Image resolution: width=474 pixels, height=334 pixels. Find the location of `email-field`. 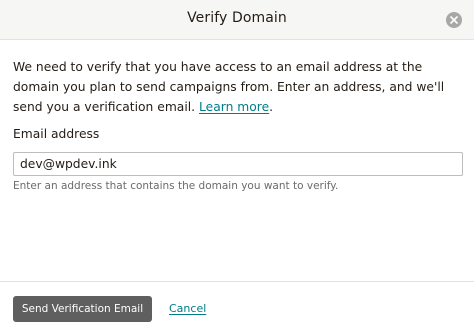

email-field is located at coordinates (238, 164).